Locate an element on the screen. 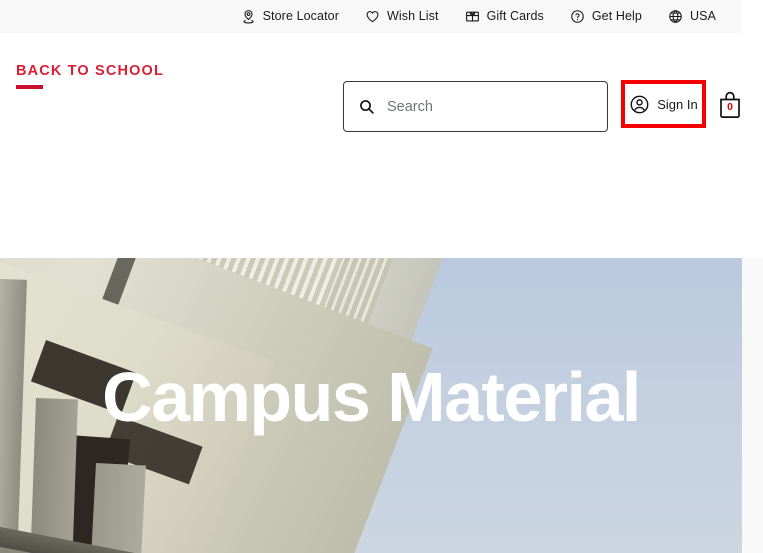  hero-building-column-mid is located at coordinates (53, 475).